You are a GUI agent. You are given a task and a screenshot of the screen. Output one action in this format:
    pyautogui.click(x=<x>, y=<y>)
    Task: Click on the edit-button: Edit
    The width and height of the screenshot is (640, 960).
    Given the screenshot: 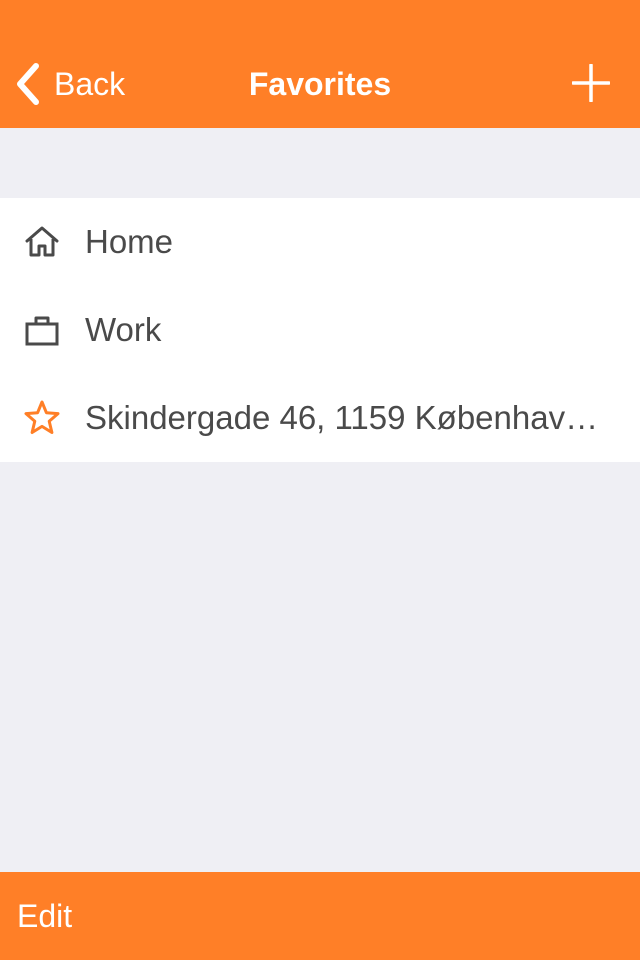 What is the action you would take?
    pyautogui.click(x=44, y=916)
    